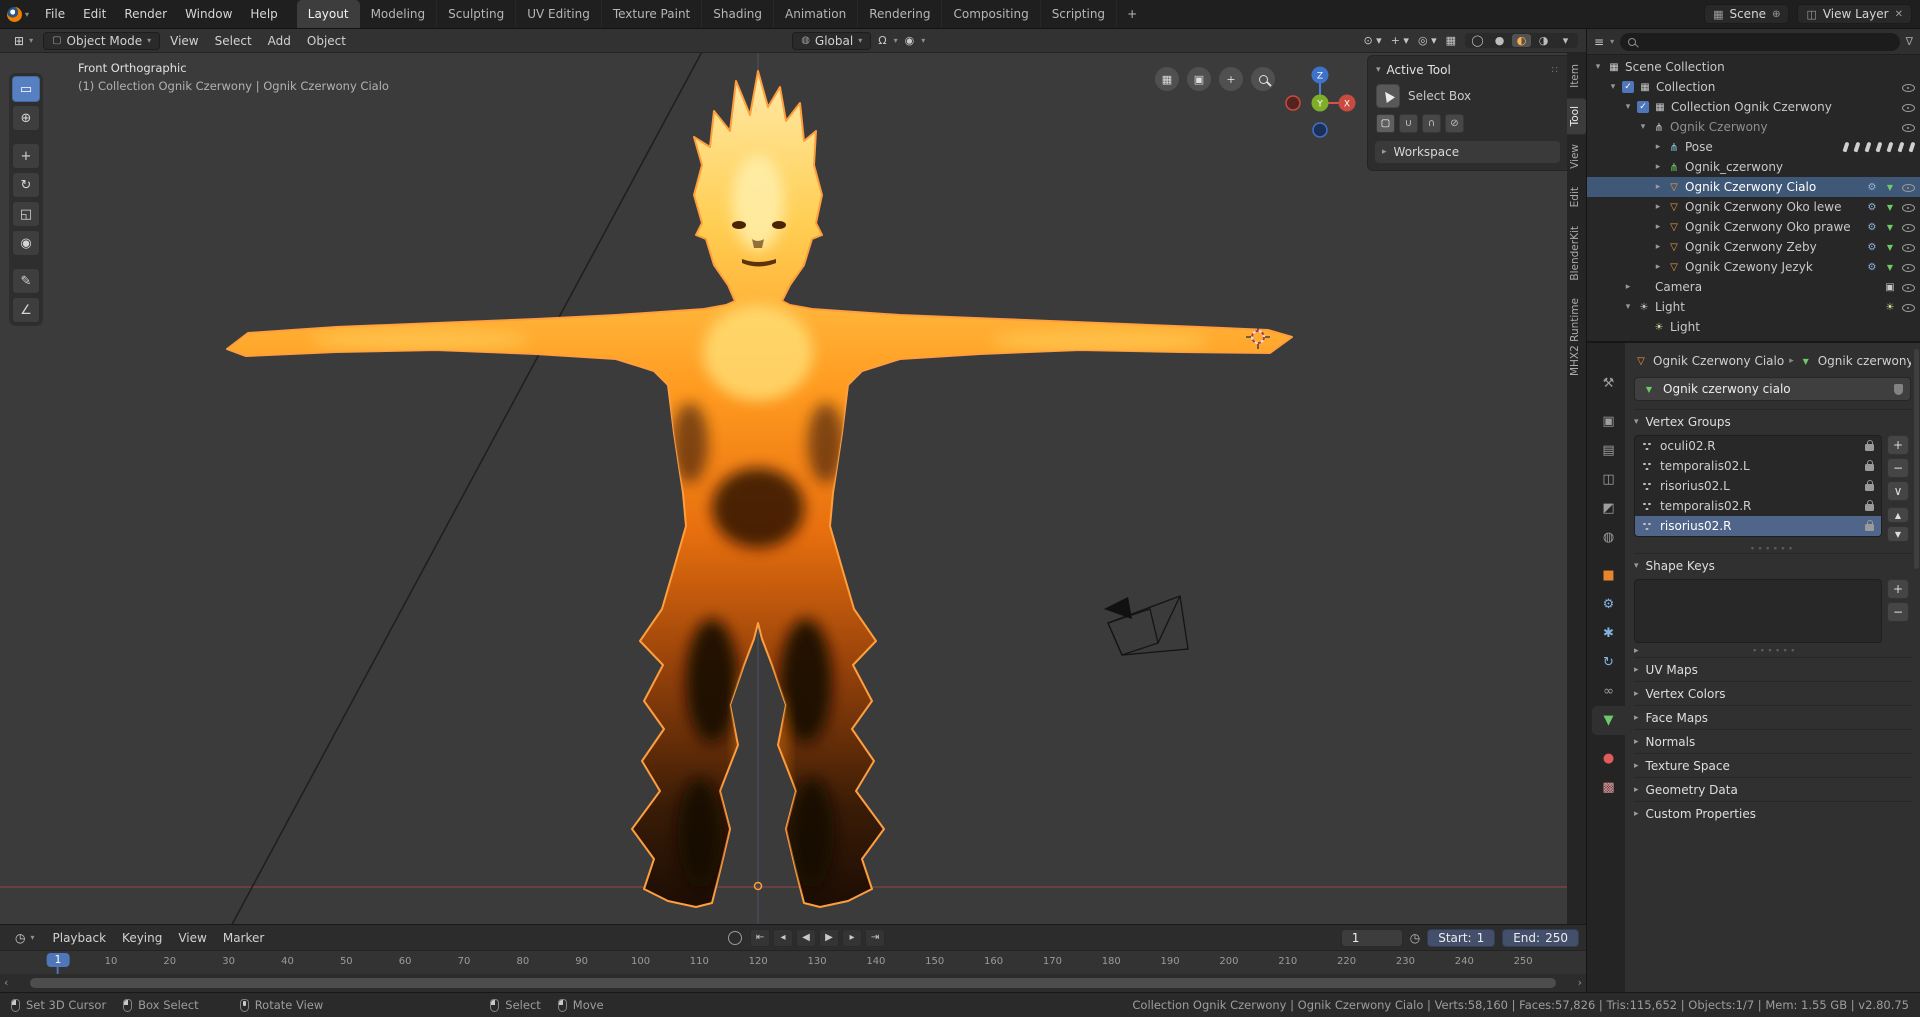  Describe the element at coordinates (1747, 14) in the screenshot. I see `scene-selector: ▦ Scene ⊕` at that location.